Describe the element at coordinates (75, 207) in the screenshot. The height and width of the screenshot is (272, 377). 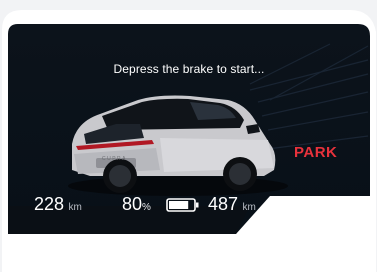
I see `range-left-unit: km` at that location.